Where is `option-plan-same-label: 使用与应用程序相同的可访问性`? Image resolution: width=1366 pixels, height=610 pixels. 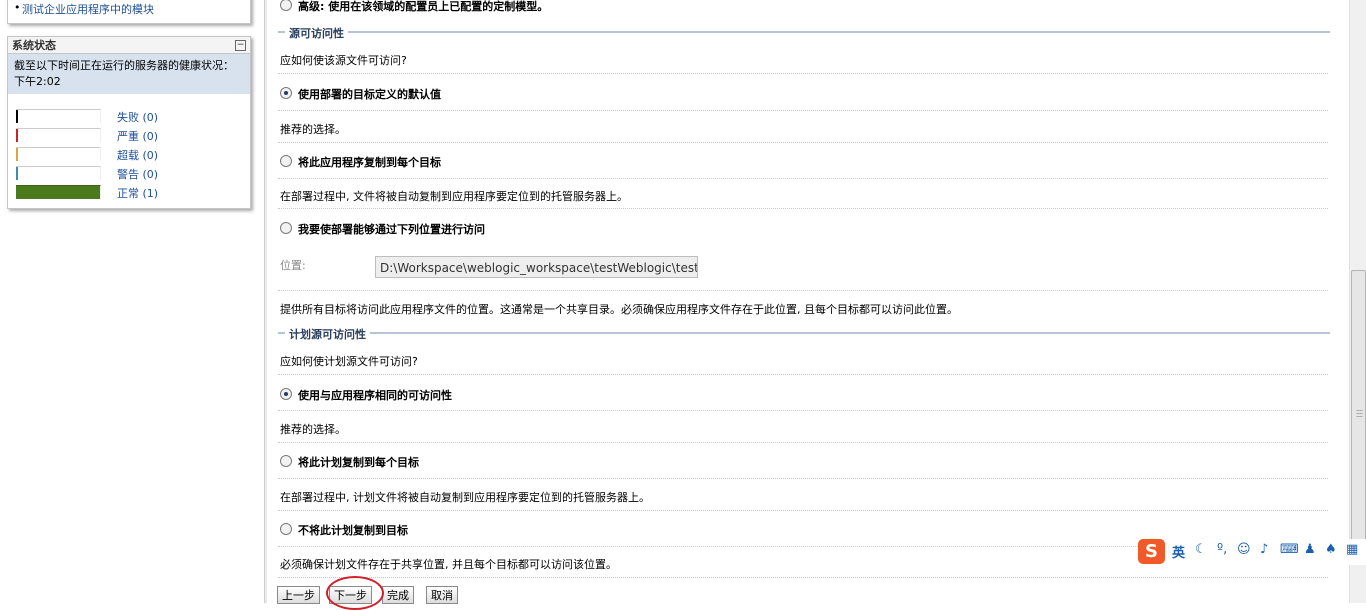 option-plan-same-label: 使用与应用程序相同的可访问性 is located at coordinates (375, 395).